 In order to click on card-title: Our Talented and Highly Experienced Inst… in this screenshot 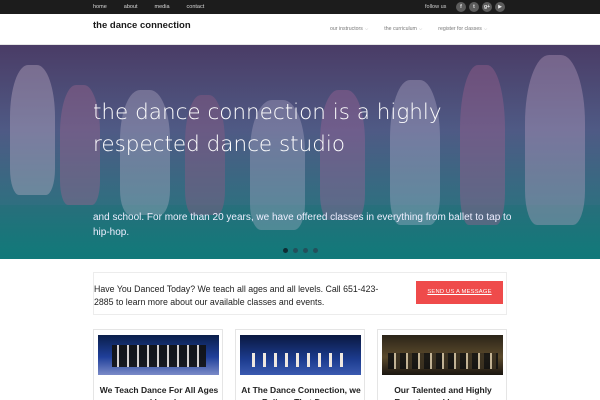, I will do `click(443, 392)`.